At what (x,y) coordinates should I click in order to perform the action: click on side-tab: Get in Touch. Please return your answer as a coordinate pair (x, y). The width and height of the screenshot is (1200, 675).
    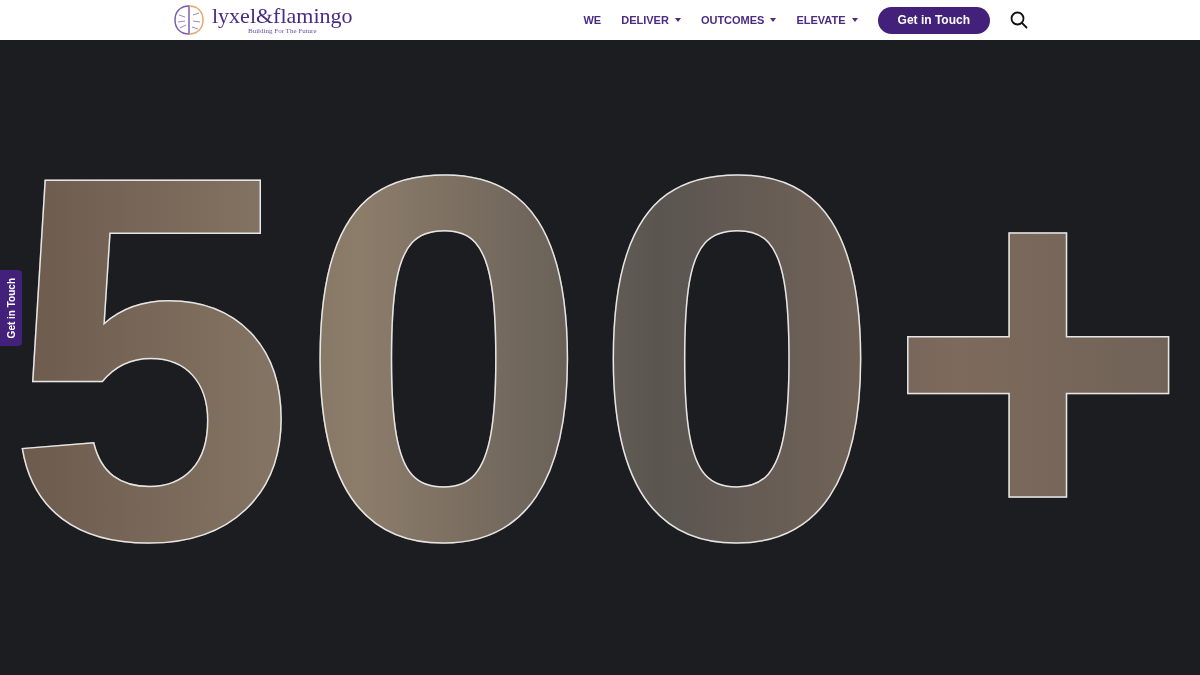
    Looking at the image, I should click on (11, 308).